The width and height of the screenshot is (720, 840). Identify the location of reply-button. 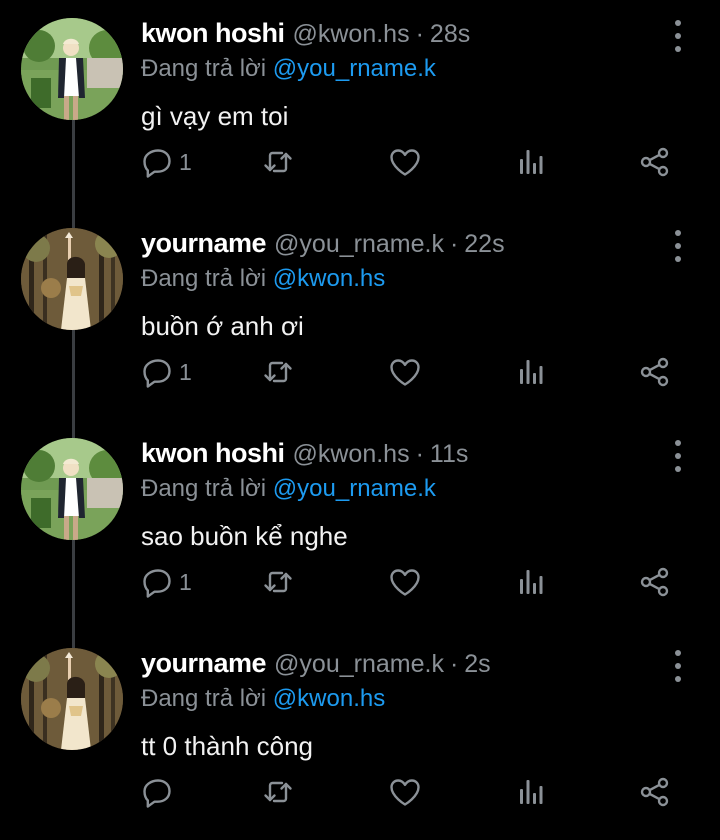
(158, 792).